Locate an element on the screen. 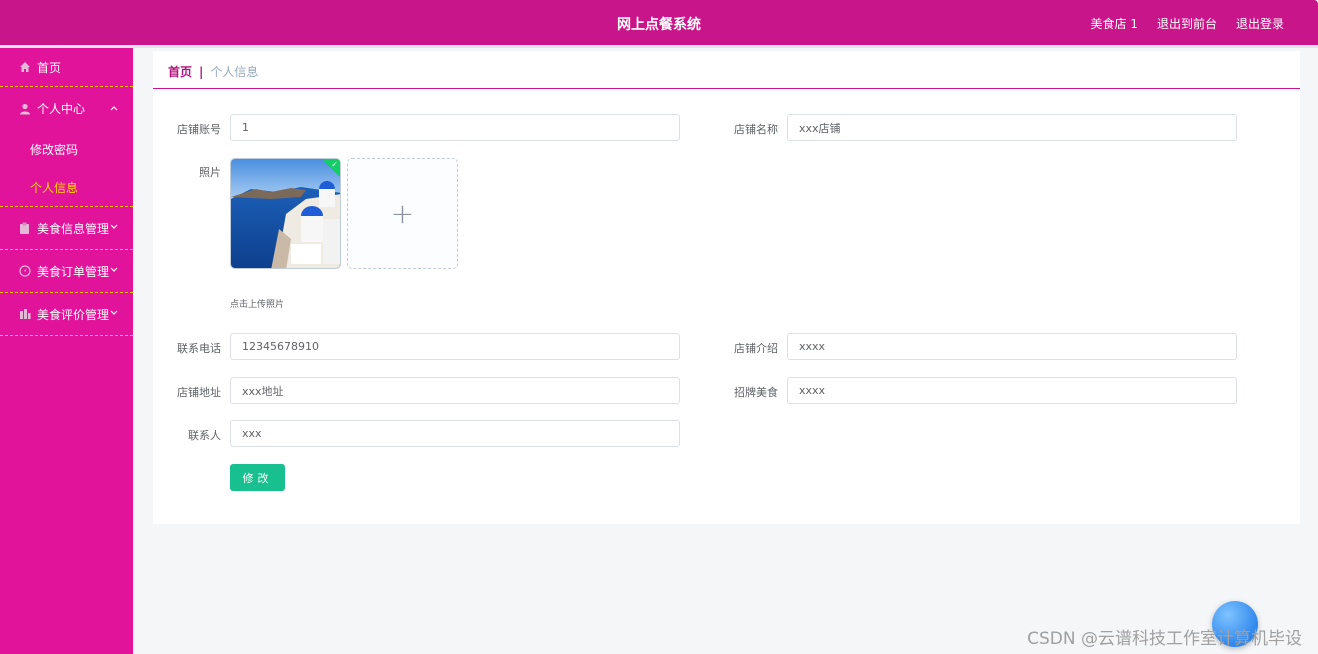 This screenshot has width=1318, height=654. sidebar-item-food-orders: 美食订单管理 is located at coordinates (66, 271).